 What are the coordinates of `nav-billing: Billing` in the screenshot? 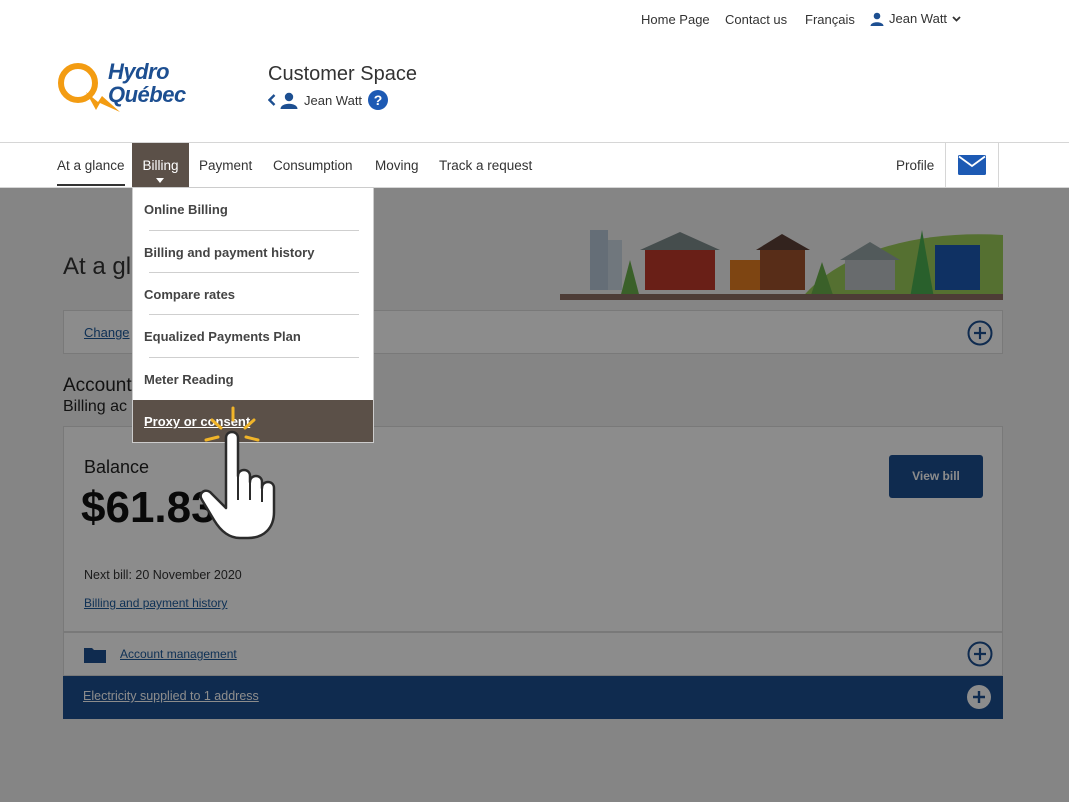 It's located at (160, 165).